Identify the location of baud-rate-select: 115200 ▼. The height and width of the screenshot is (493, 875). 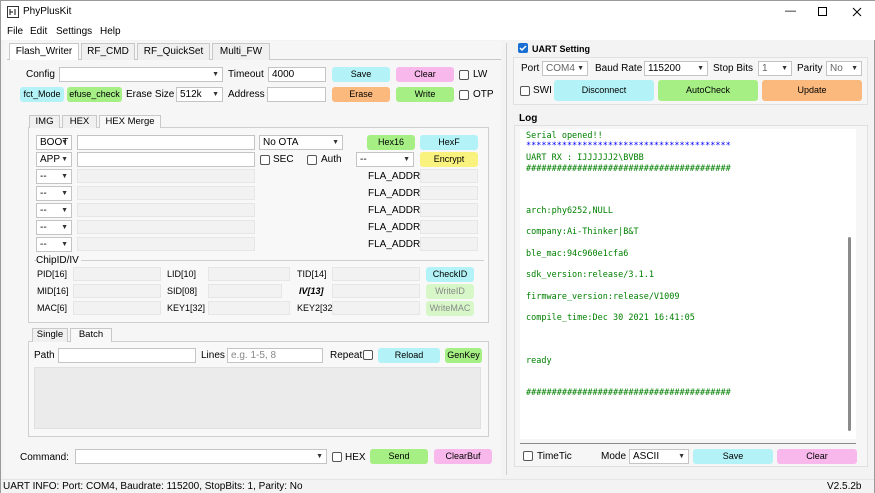
(676, 68).